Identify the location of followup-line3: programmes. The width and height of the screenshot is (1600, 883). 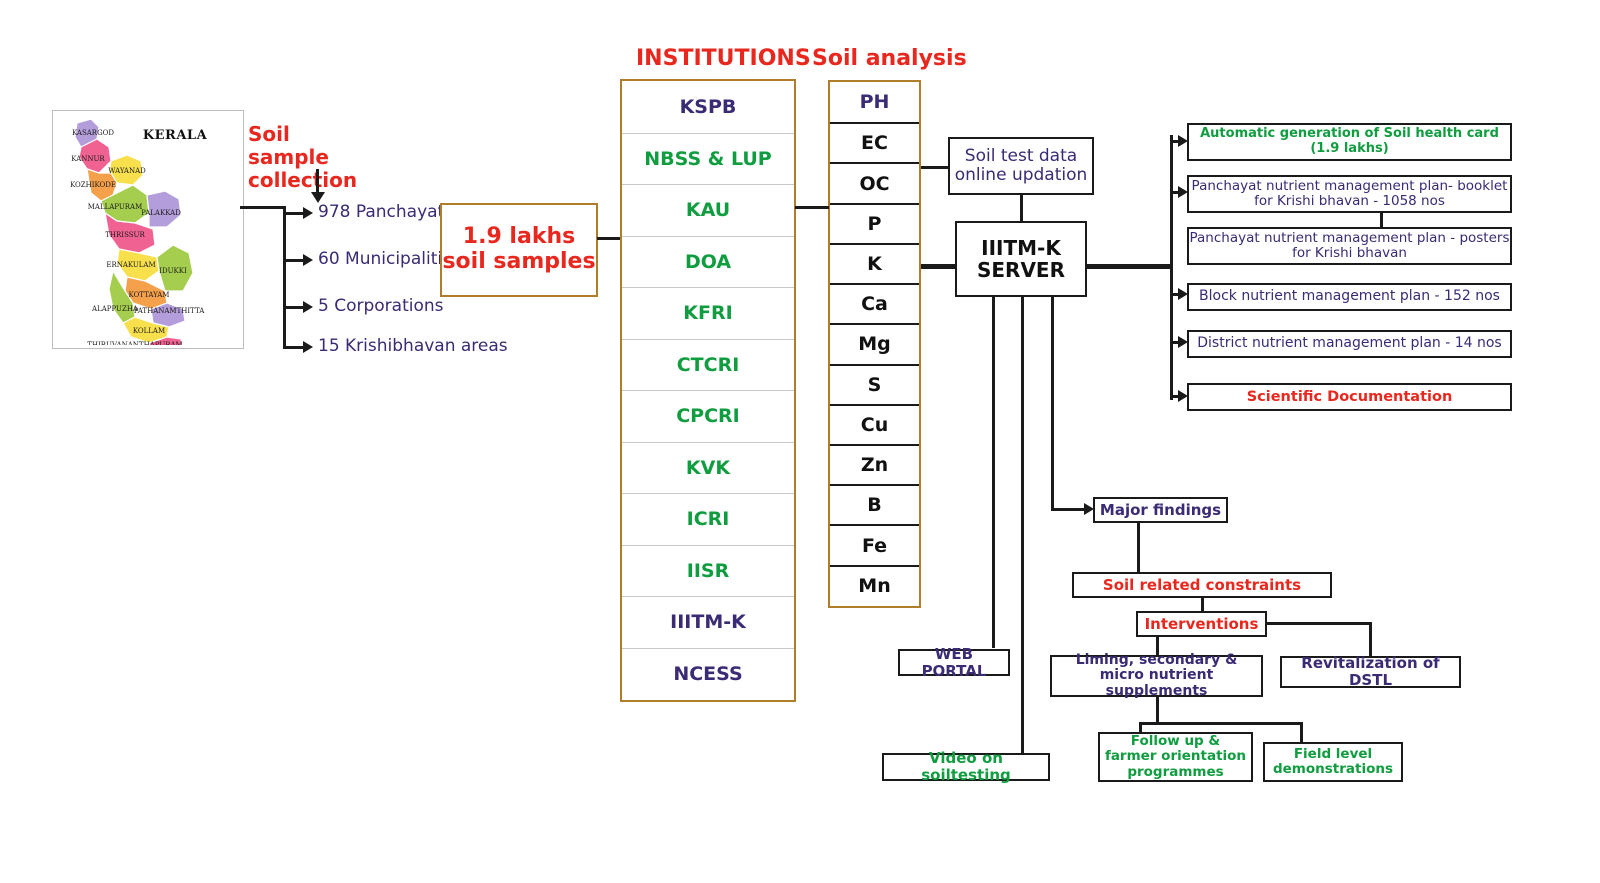
(1175, 771).